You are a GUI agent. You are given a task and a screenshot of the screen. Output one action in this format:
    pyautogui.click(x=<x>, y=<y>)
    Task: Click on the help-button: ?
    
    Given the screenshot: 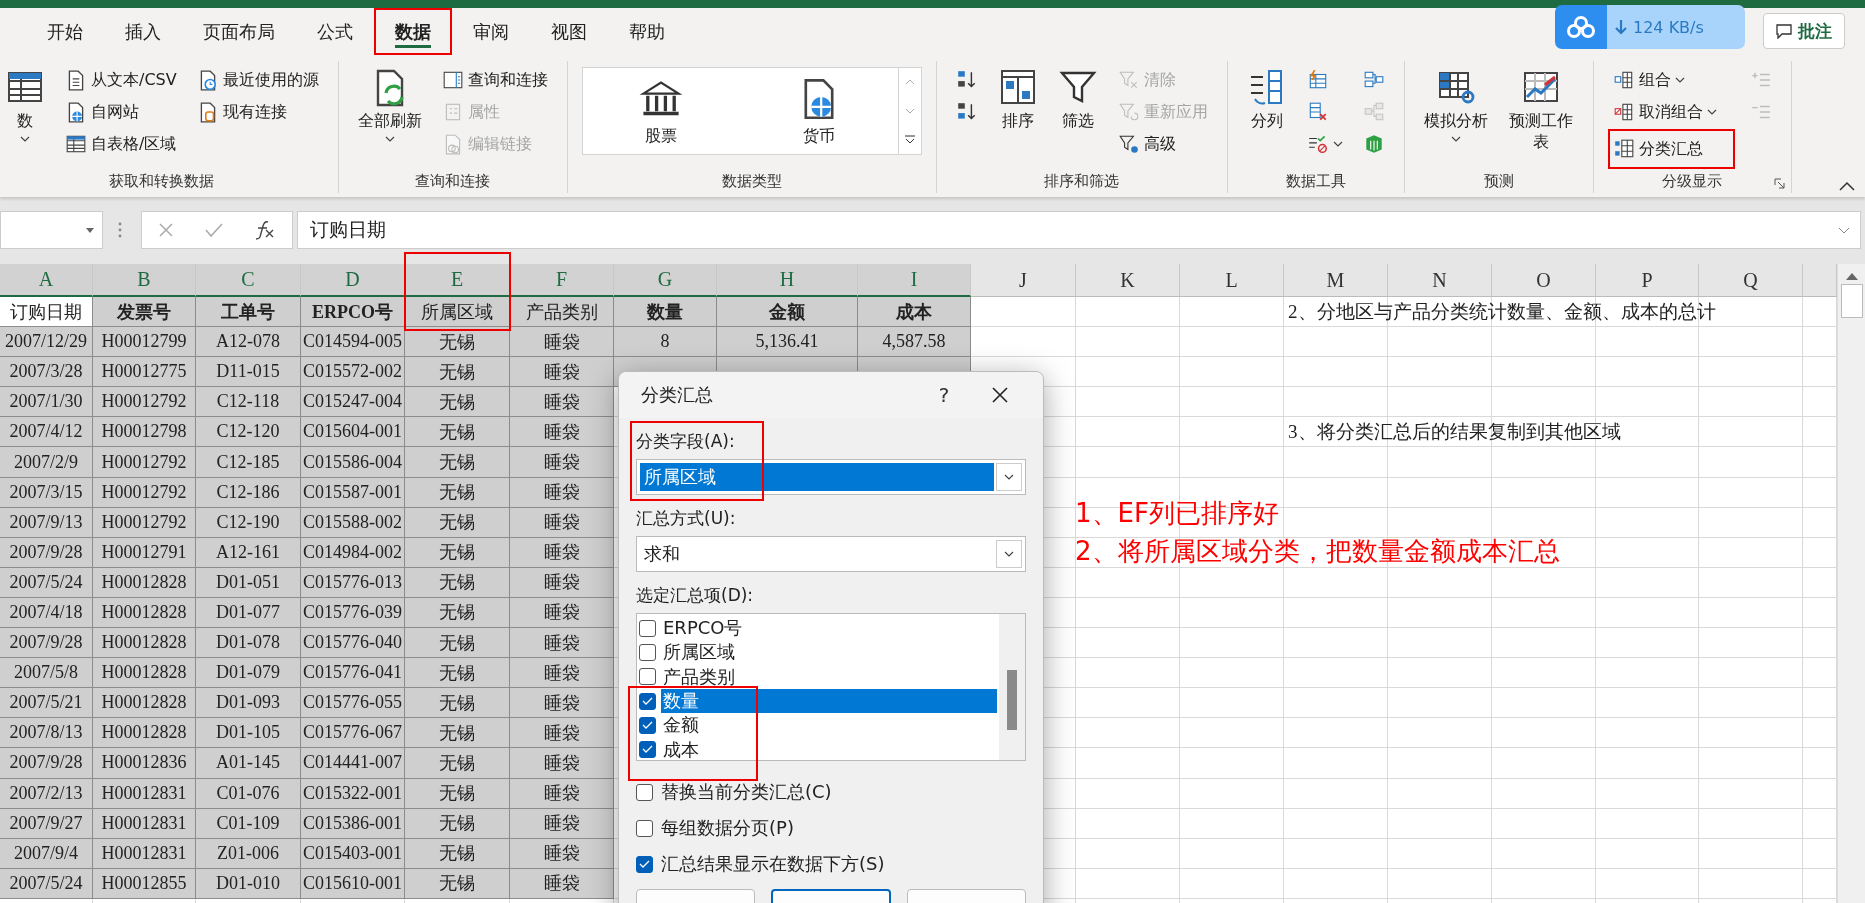 What is the action you would take?
    pyautogui.click(x=944, y=395)
    